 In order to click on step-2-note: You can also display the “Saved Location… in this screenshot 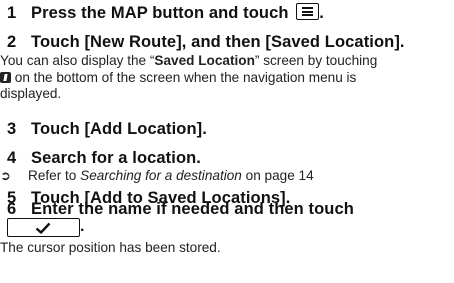, I will do `click(189, 77)`.